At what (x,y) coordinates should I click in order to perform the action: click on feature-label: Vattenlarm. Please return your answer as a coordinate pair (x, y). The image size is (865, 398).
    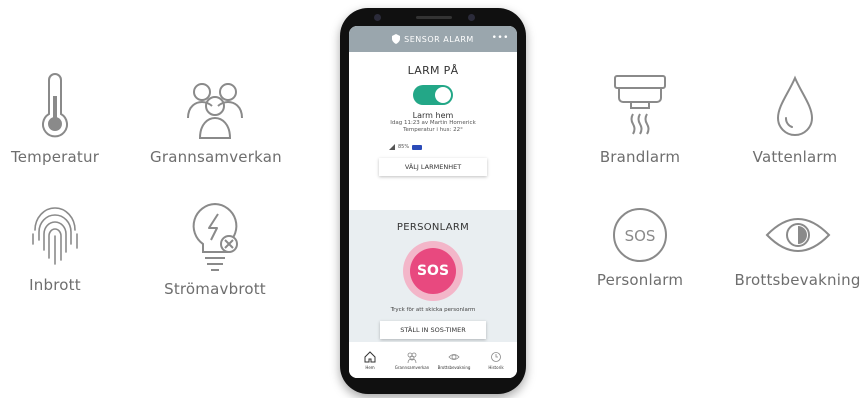
    Looking at the image, I should click on (795, 157).